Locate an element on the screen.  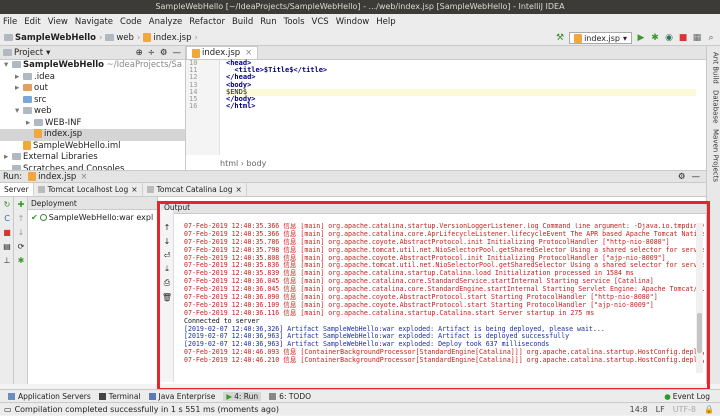
tab-todo: 6: TODO is located at coordinates (290, 396).